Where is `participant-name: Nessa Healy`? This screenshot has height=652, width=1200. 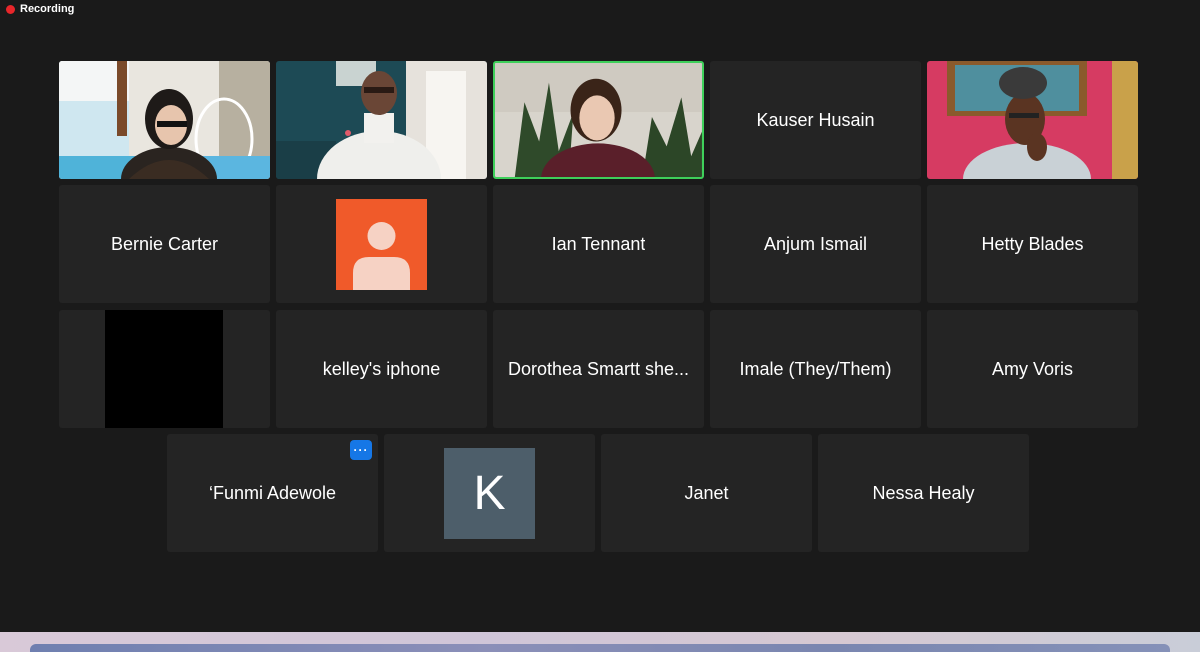
participant-name: Nessa Healy is located at coordinates (923, 492).